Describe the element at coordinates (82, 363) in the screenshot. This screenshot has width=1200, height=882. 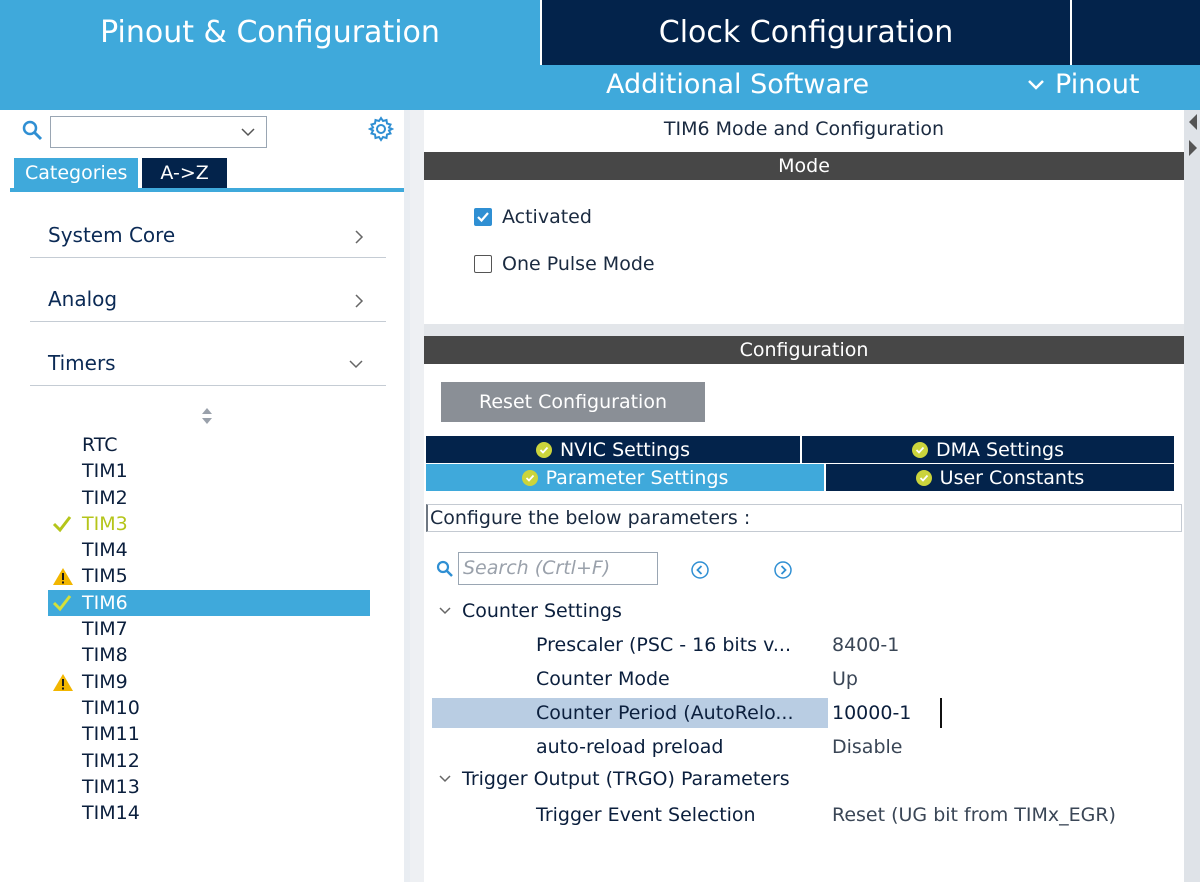
I see `category-label: Timers` at that location.